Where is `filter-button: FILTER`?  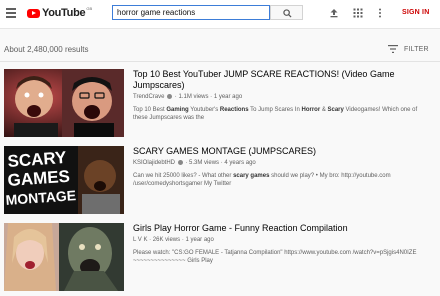
filter-button: FILTER is located at coordinates (408, 49).